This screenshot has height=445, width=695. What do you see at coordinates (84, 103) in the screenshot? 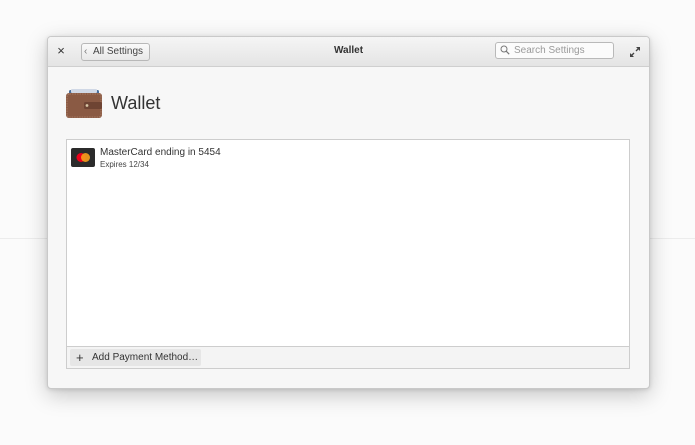
I see `wallet-icon` at bounding box center [84, 103].